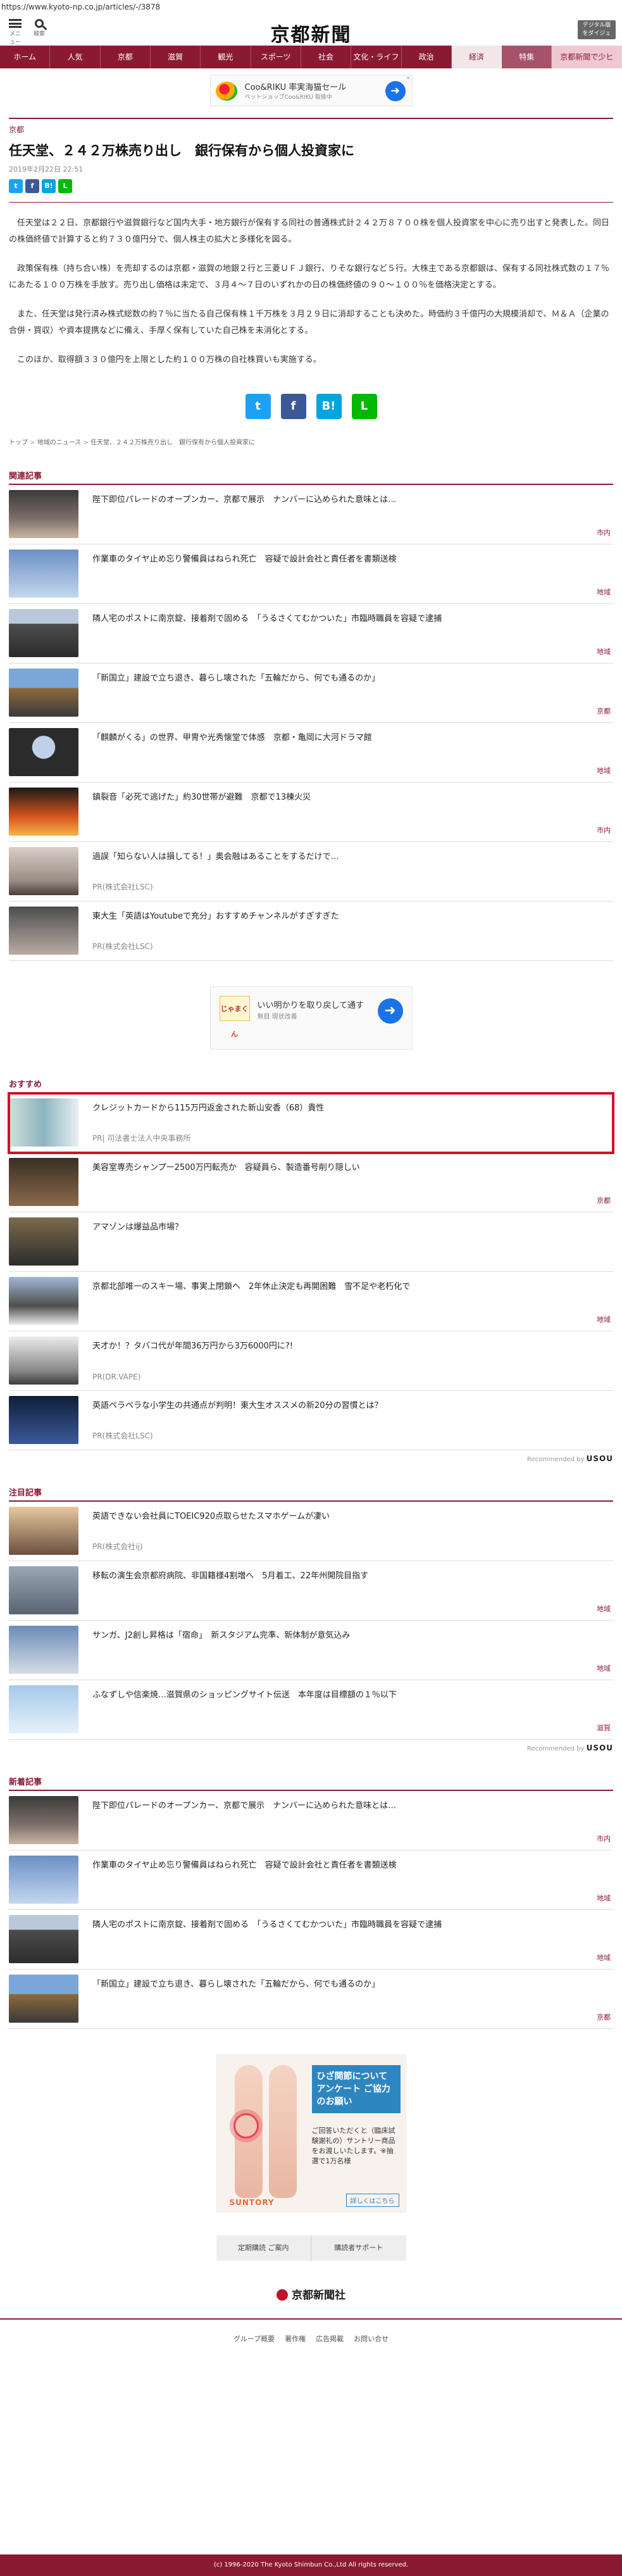 This screenshot has width=622, height=2576. Describe the element at coordinates (311, 1182) in the screenshot. I see `news-item: 美容室専売シャンプー2500万円転売か 容疑員ら、製造番号削り隠しい京都` at that location.